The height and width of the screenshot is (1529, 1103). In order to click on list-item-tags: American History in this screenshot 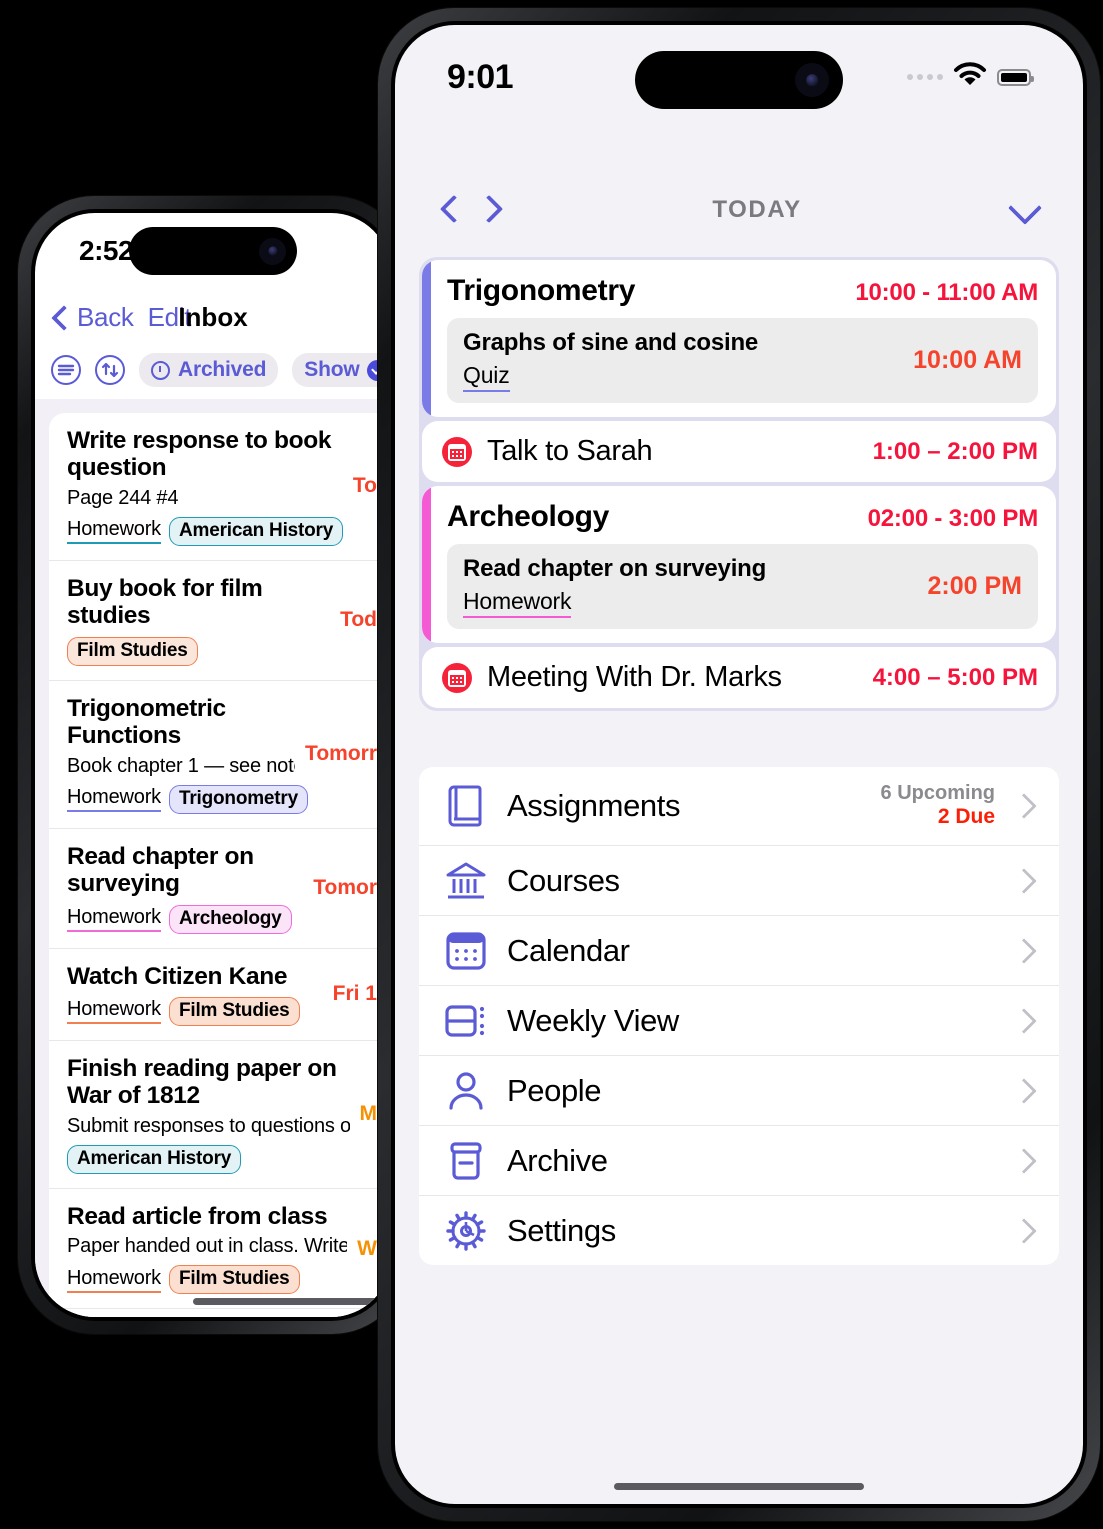, I will do `click(208, 1159)`.